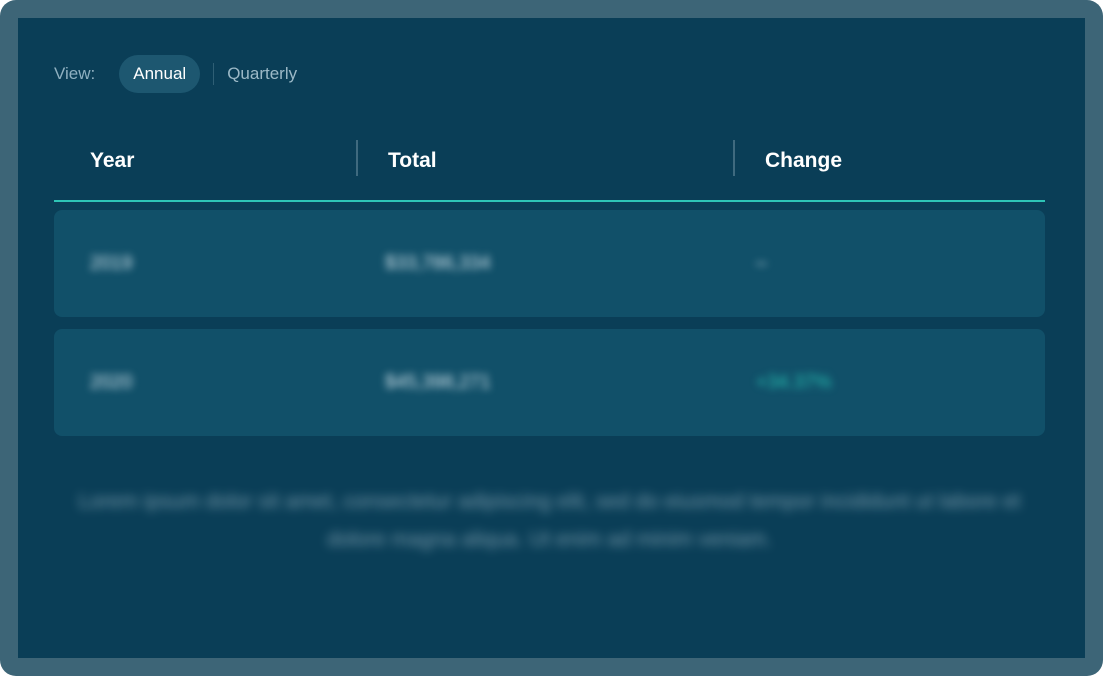 The image size is (1103, 676). Describe the element at coordinates (549, 169) in the screenshot. I see `table-header: Year Total Change` at that location.